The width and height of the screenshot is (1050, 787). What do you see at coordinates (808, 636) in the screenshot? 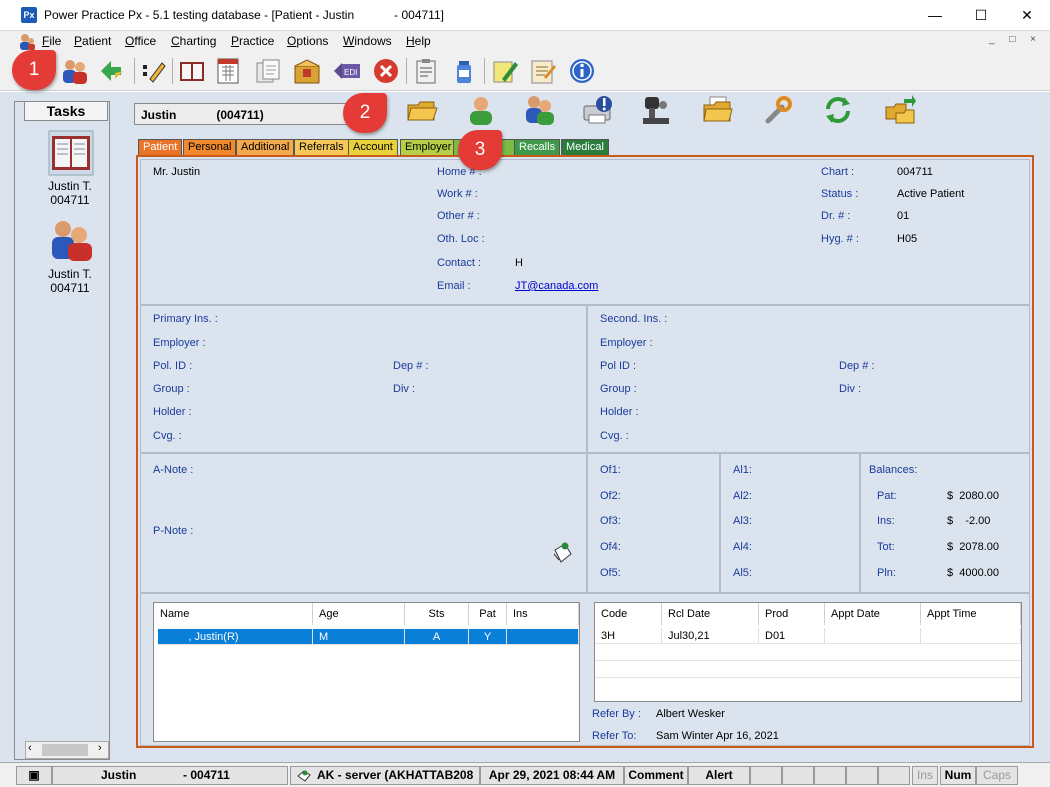
I see `table-row: 3H Jul30,21 D01` at bounding box center [808, 636].